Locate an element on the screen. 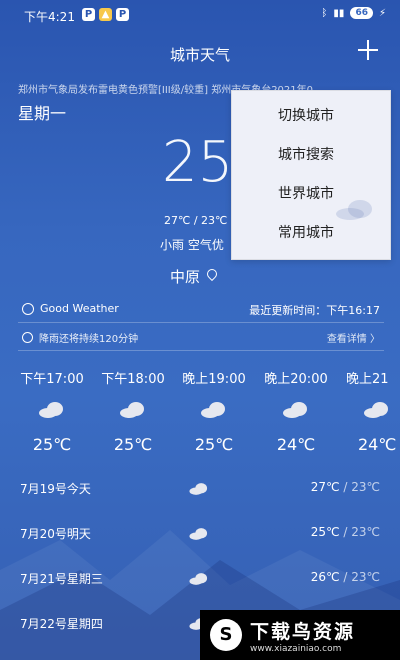  day-temperature: 27℃ / 23℃ is located at coordinates (345, 487).